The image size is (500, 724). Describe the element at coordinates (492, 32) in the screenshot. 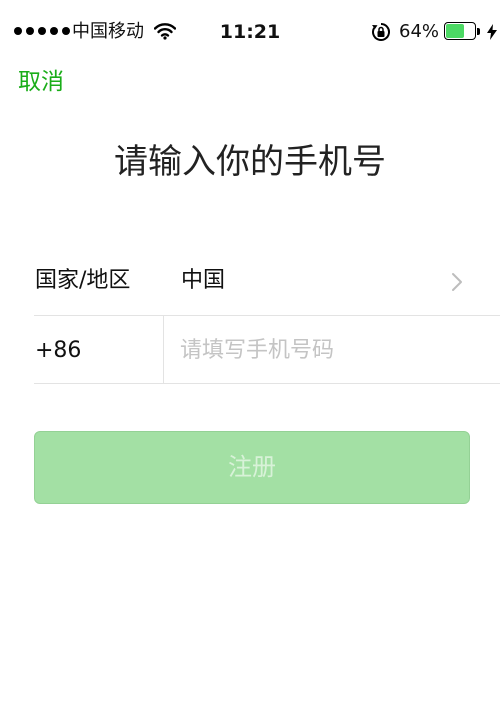

I see `charging-icon` at that location.